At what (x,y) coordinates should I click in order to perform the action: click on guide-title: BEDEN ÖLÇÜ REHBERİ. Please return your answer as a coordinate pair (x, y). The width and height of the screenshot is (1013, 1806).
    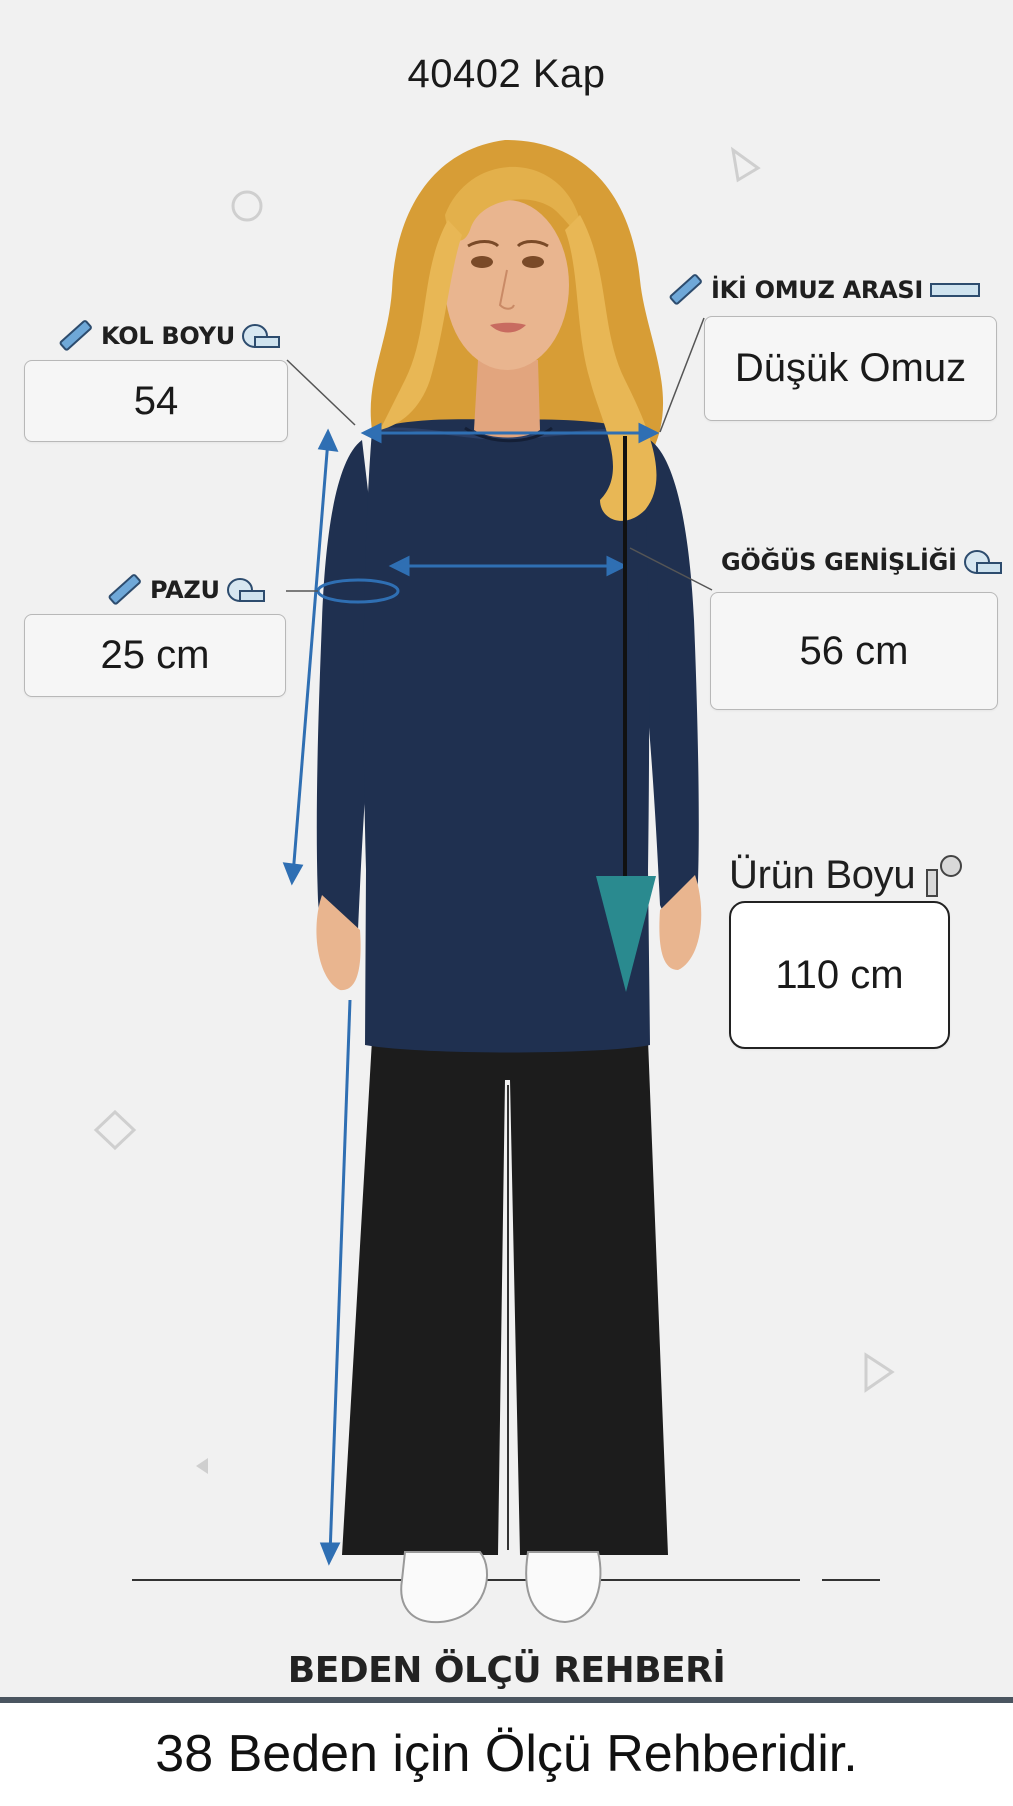
    Looking at the image, I should click on (506, 1670).